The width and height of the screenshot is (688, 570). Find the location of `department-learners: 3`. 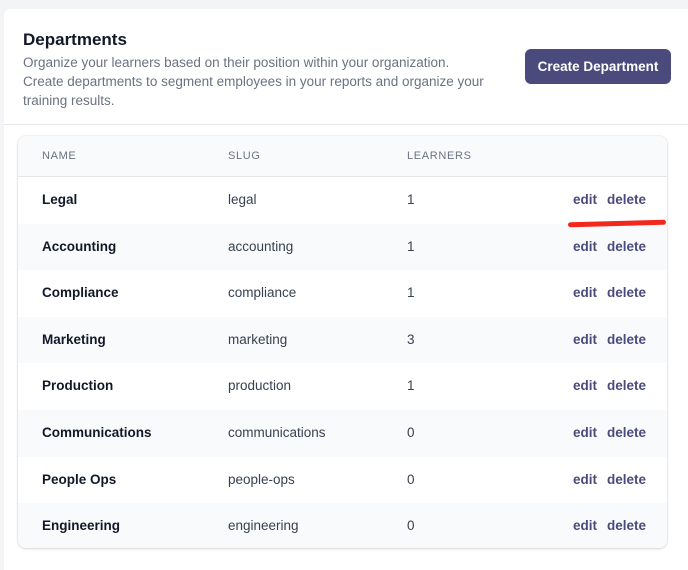

department-learners: 3 is located at coordinates (411, 339).